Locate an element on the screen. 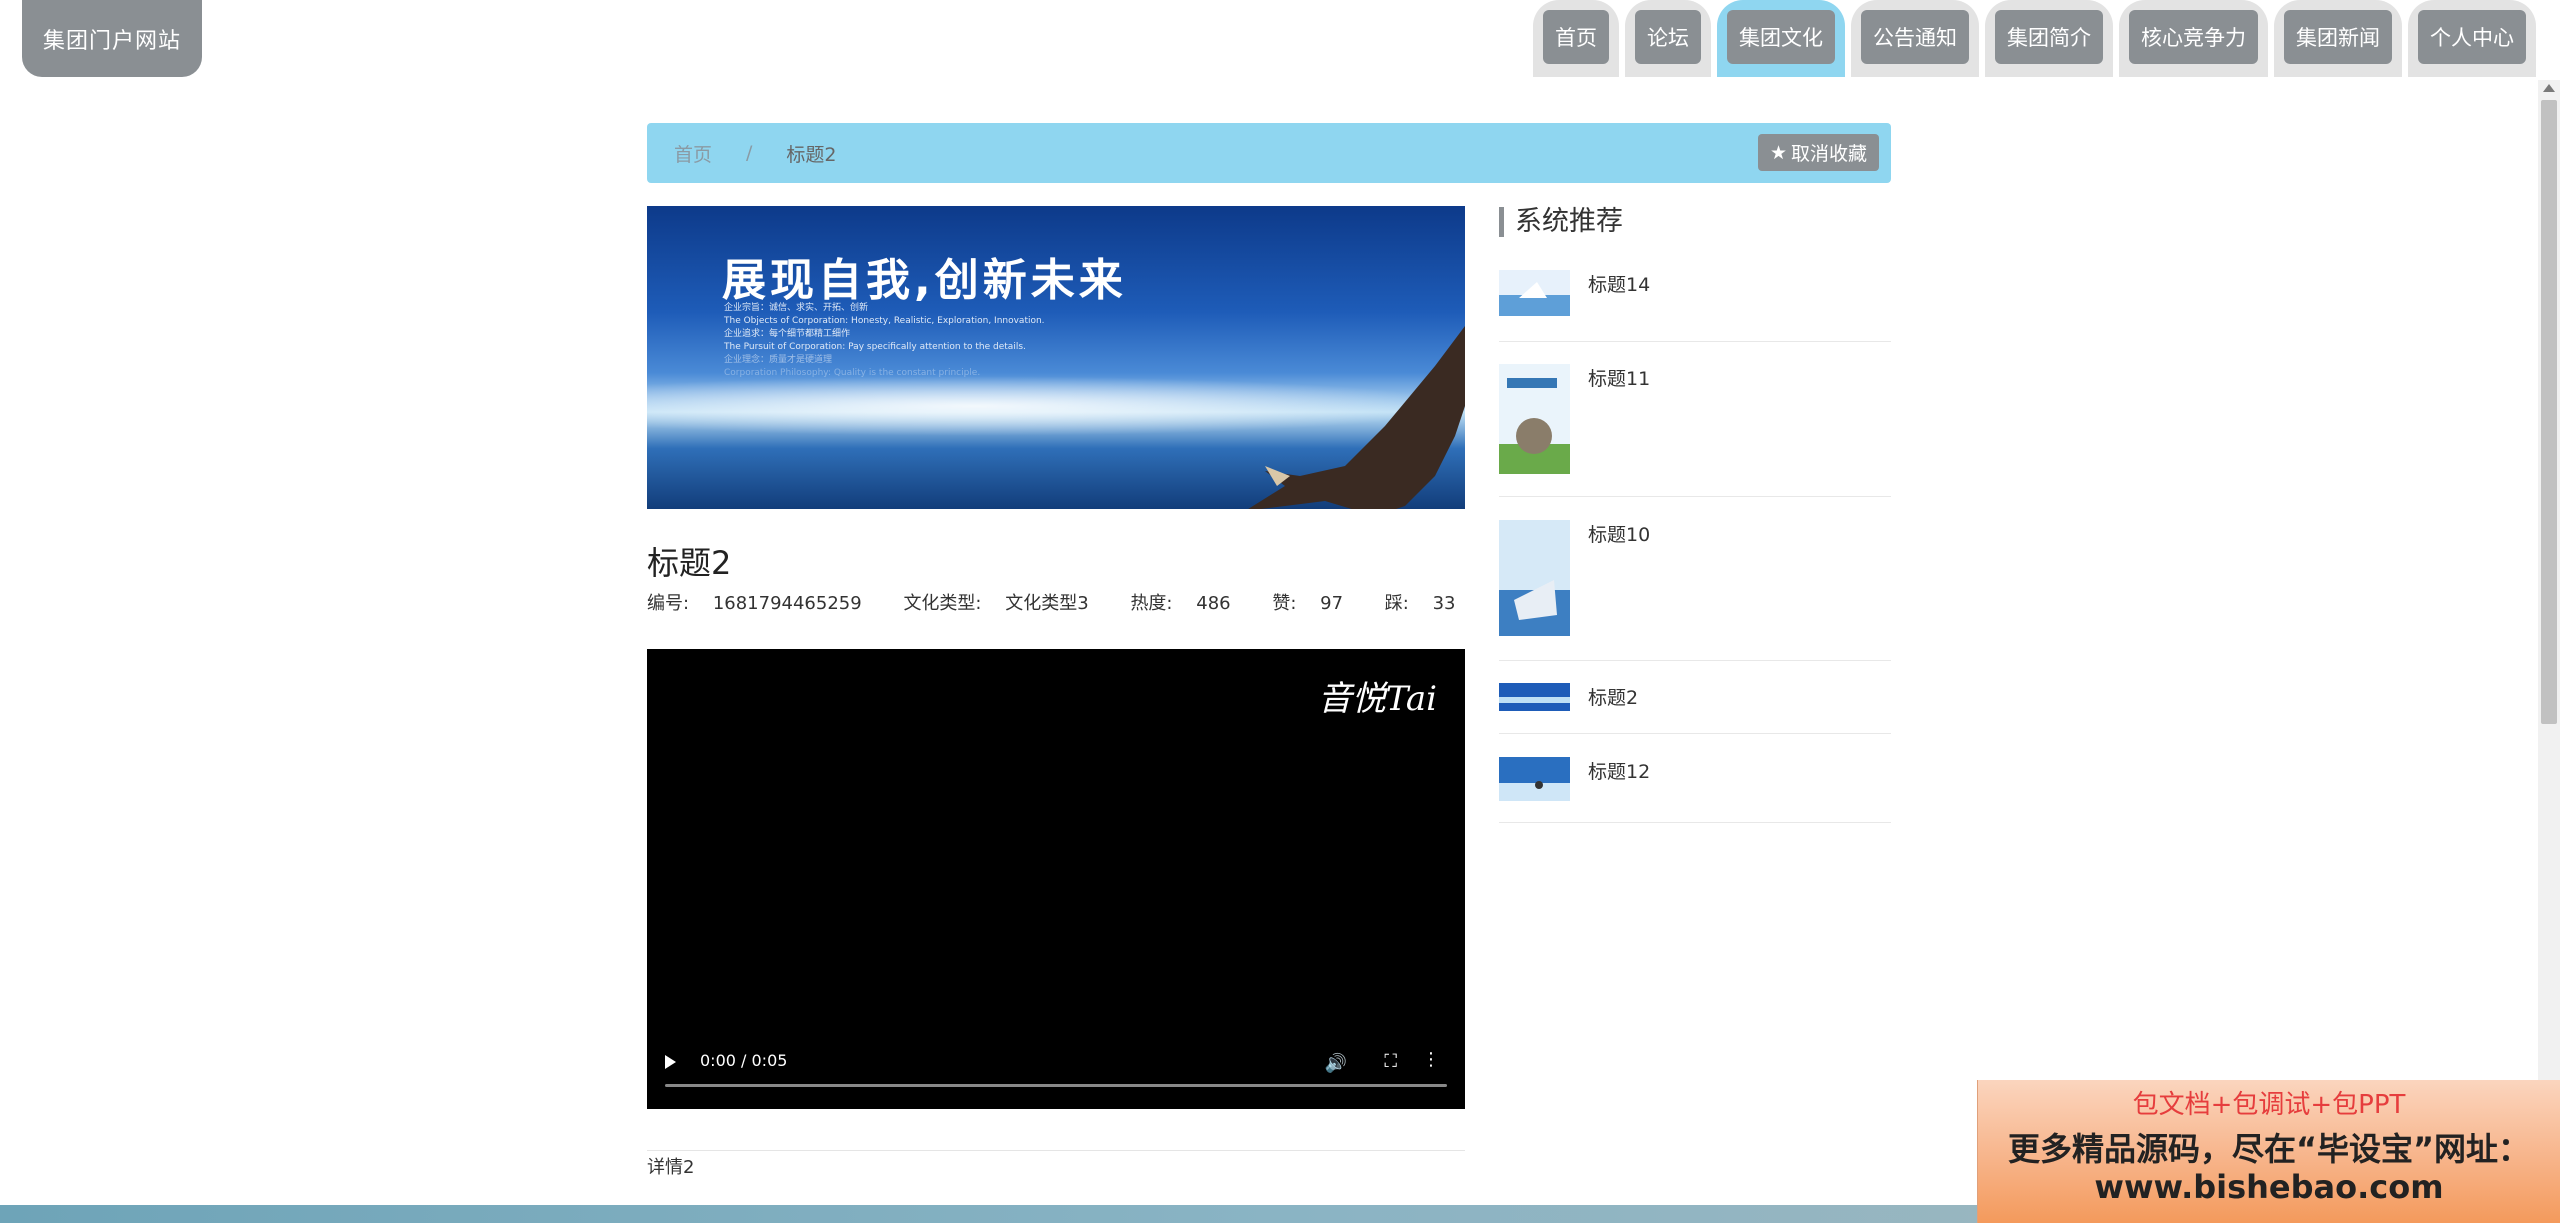 Image resolution: width=2560 pixels, height=1223 pixels. nav-intro-button: 集团简介 is located at coordinates (2049, 37).